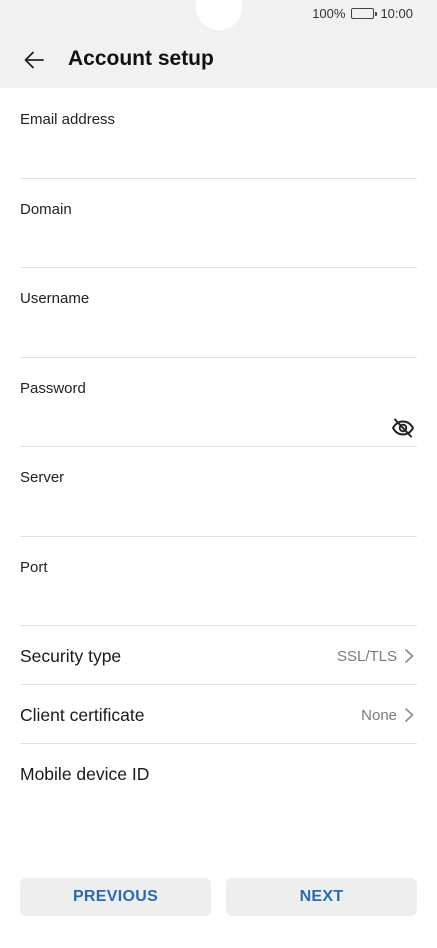 This screenshot has width=437, height=948. Describe the element at coordinates (141, 58) in the screenshot. I see `page-title: Account setup` at that location.